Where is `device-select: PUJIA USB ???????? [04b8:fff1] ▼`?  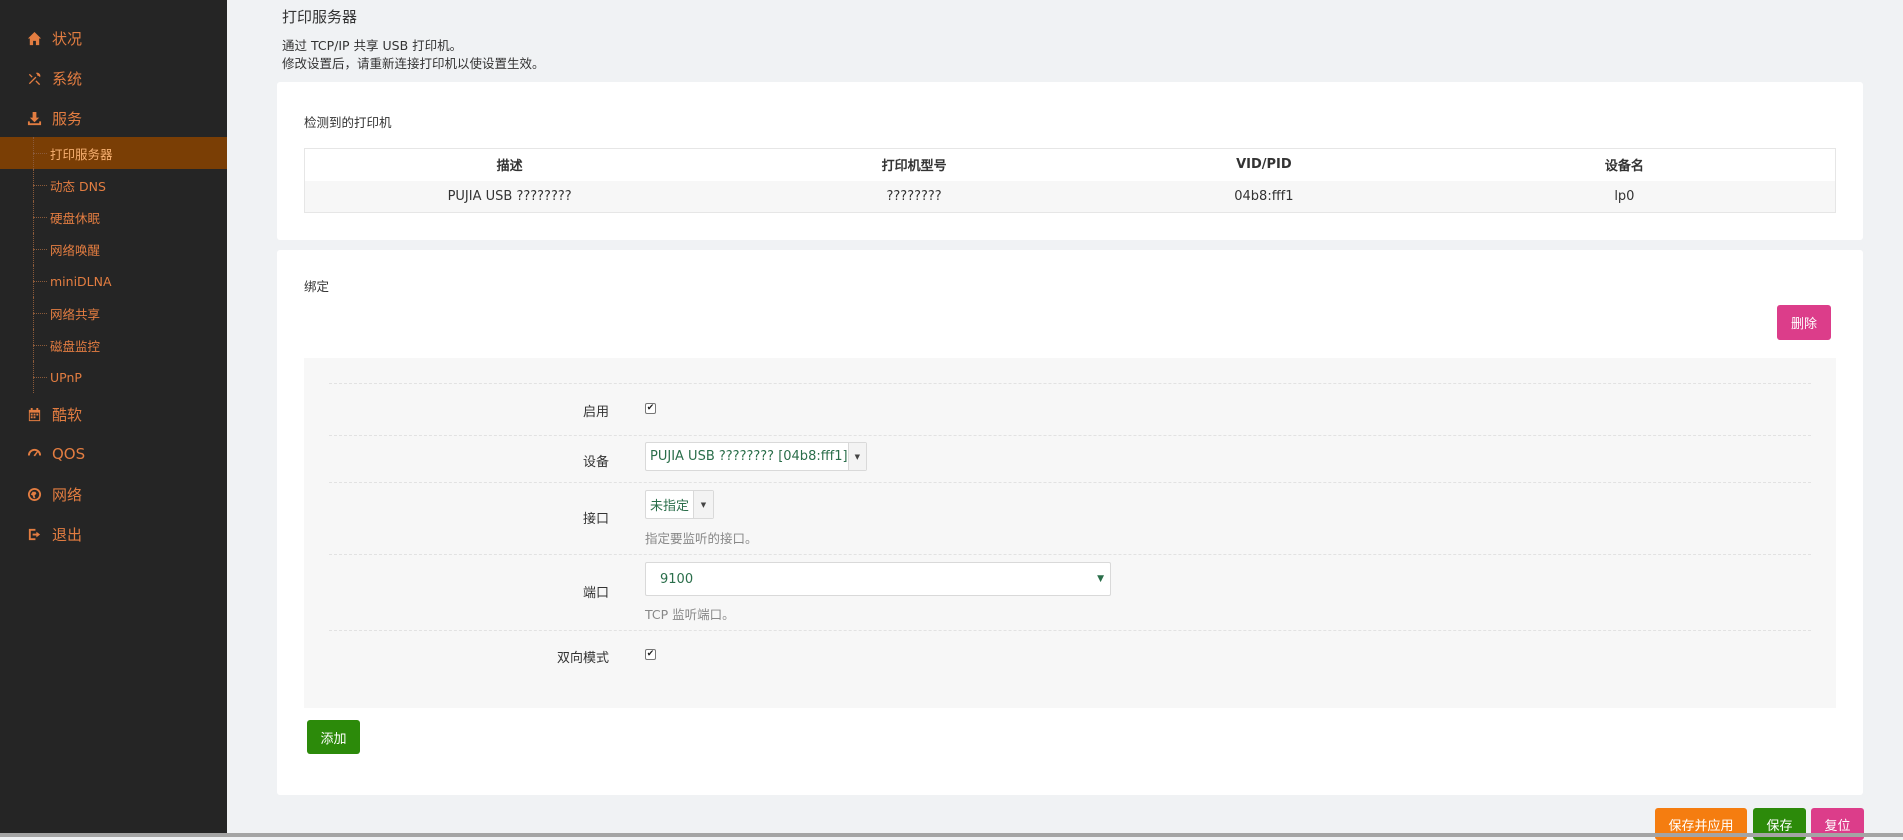
device-select: PUJIA USB ???????? [04b8:fff1] ▼ is located at coordinates (756, 456).